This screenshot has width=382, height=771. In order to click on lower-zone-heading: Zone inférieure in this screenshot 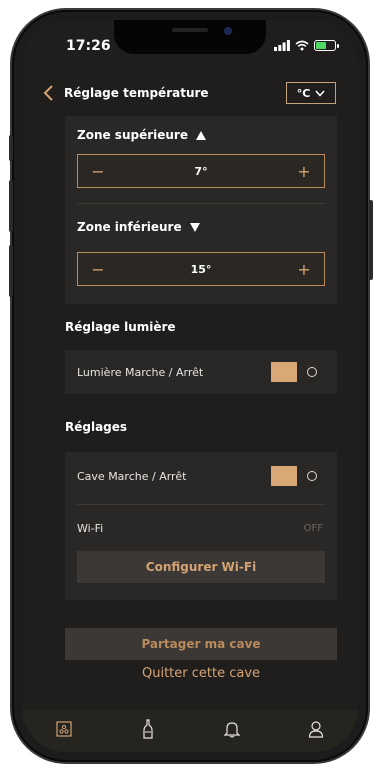, I will do `click(138, 227)`.